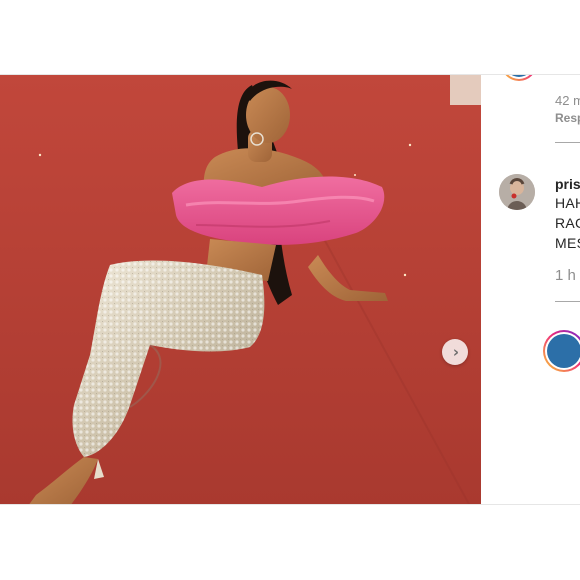 The width and height of the screenshot is (580, 580). I want to click on comment-reply-divider, so click(567, 301).